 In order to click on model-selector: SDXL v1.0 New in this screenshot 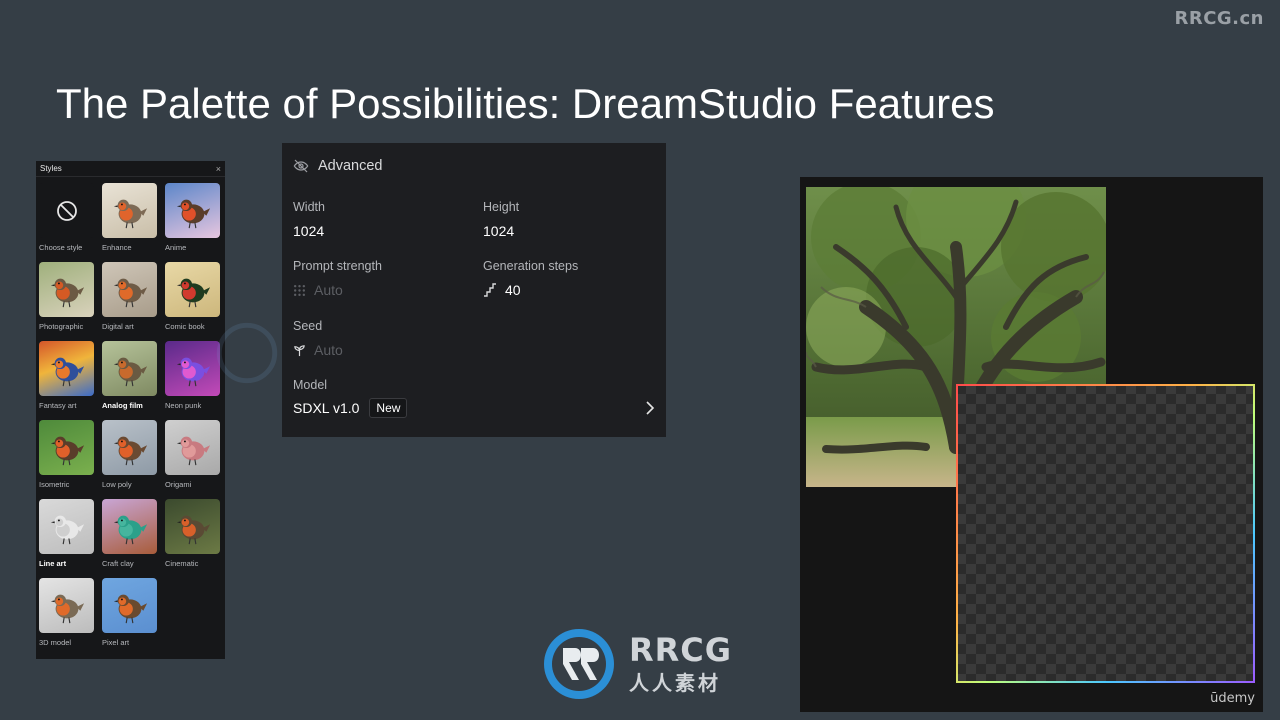, I will do `click(350, 408)`.